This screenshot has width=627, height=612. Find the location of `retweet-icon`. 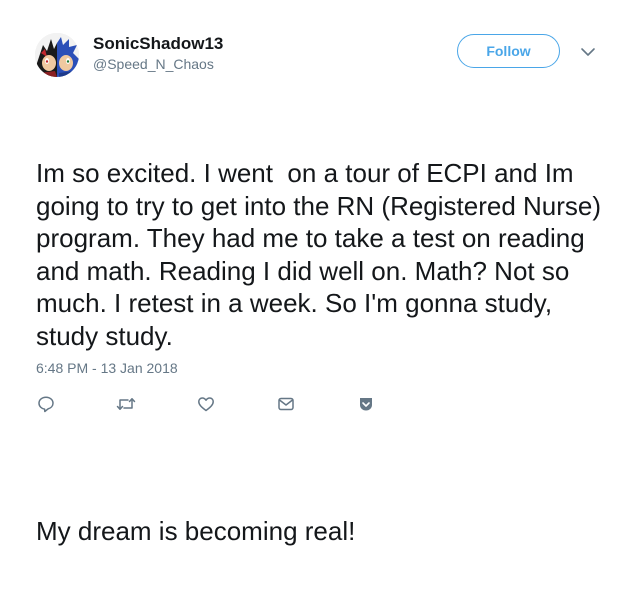

retweet-icon is located at coordinates (126, 404).